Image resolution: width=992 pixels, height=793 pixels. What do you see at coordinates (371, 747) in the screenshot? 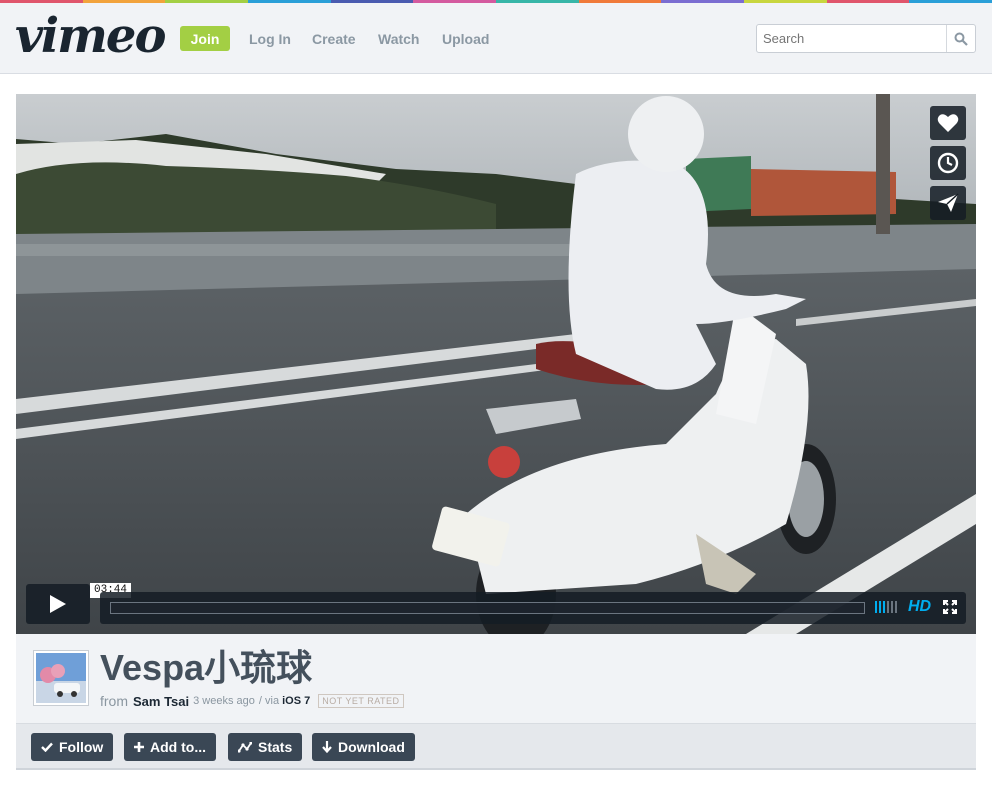
I see `download-label: Download` at bounding box center [371, 747].